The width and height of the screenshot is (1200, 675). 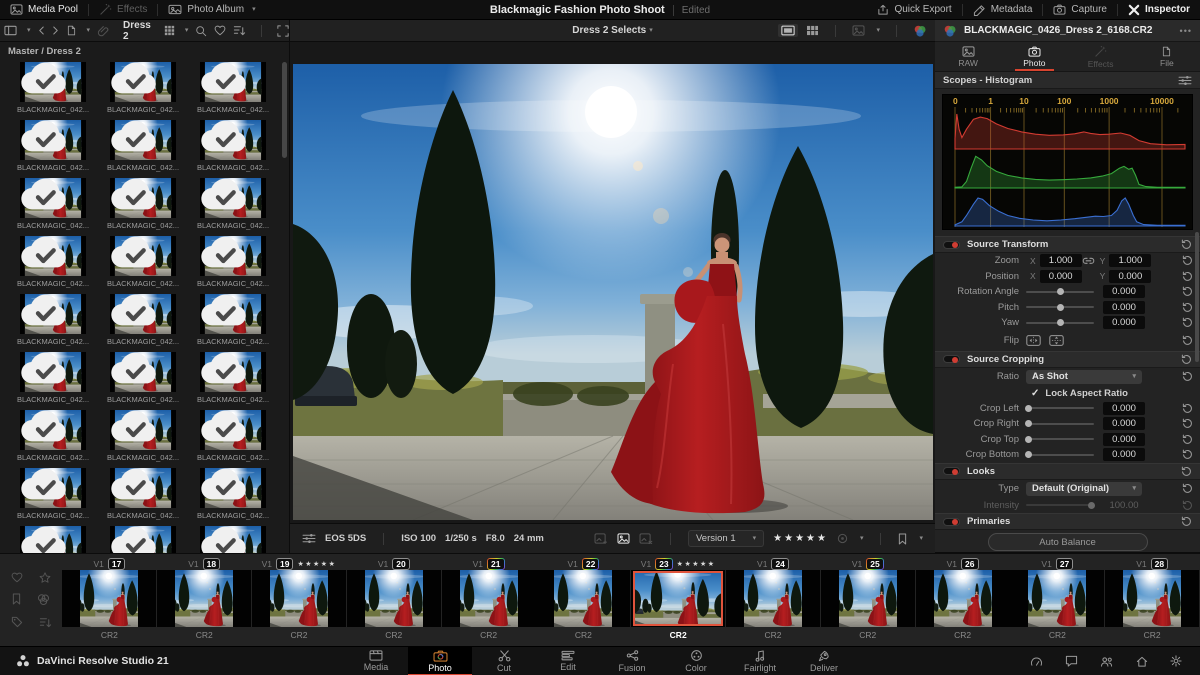 What do you see at coordinates (623, 538) in the screenshot?
I see `image-show-icon` at bounding box center [623, 538].